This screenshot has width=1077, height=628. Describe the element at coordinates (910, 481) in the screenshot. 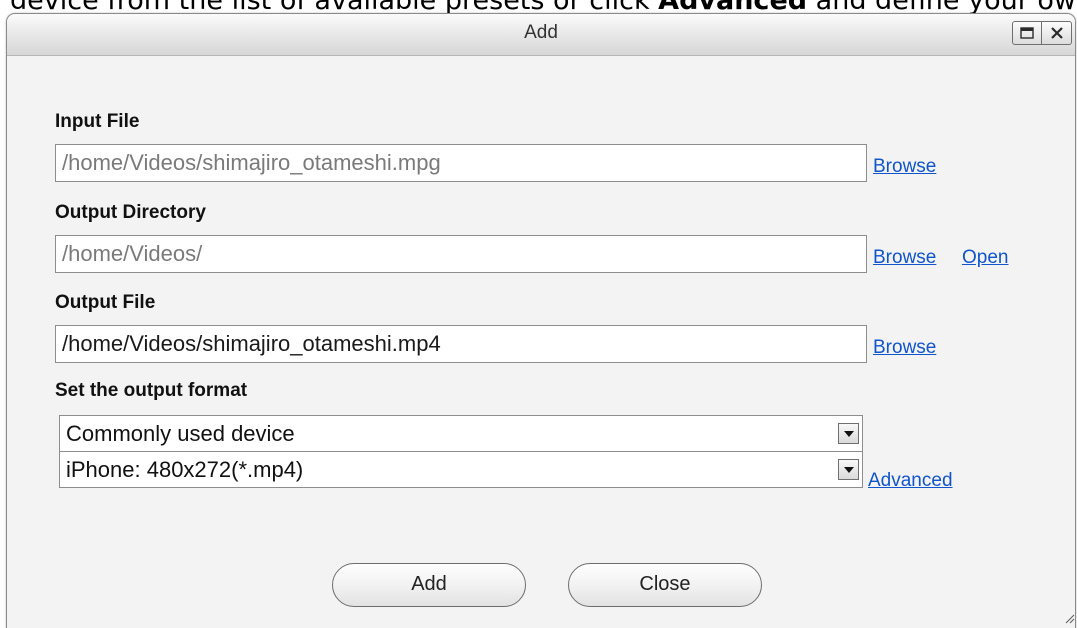

I see `advanced-link: Advanced` at that location.